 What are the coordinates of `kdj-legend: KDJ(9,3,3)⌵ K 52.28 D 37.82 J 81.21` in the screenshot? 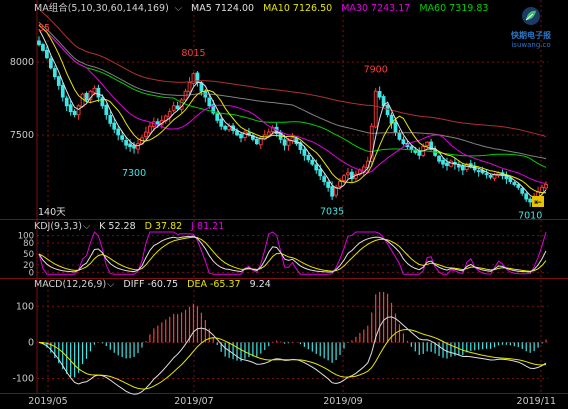 It's located at (132, 227).